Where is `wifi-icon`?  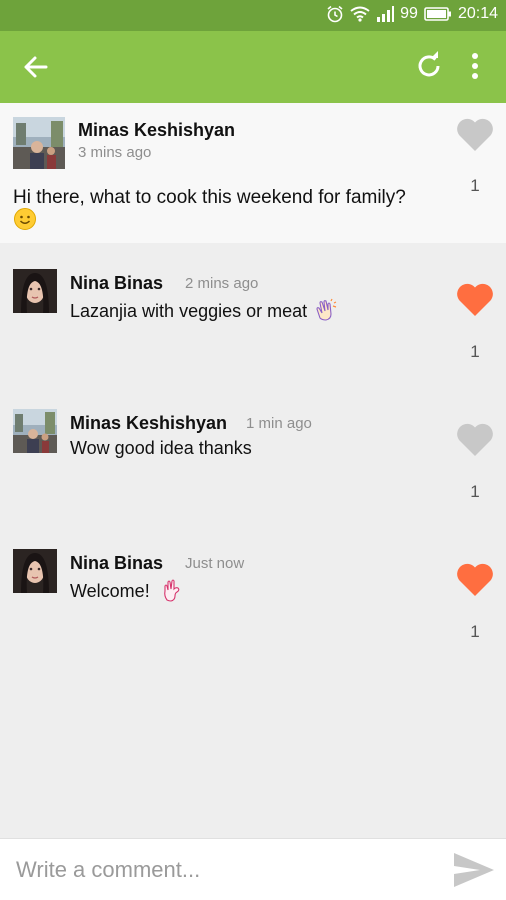 wifi-icon is located at coordinates (360, 14).